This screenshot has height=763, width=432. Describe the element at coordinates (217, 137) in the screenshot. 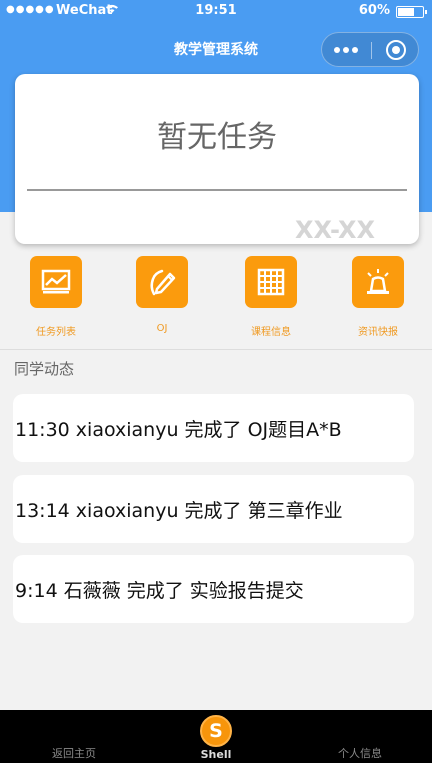

I see `task-card-title: 暂无任务` at that location.